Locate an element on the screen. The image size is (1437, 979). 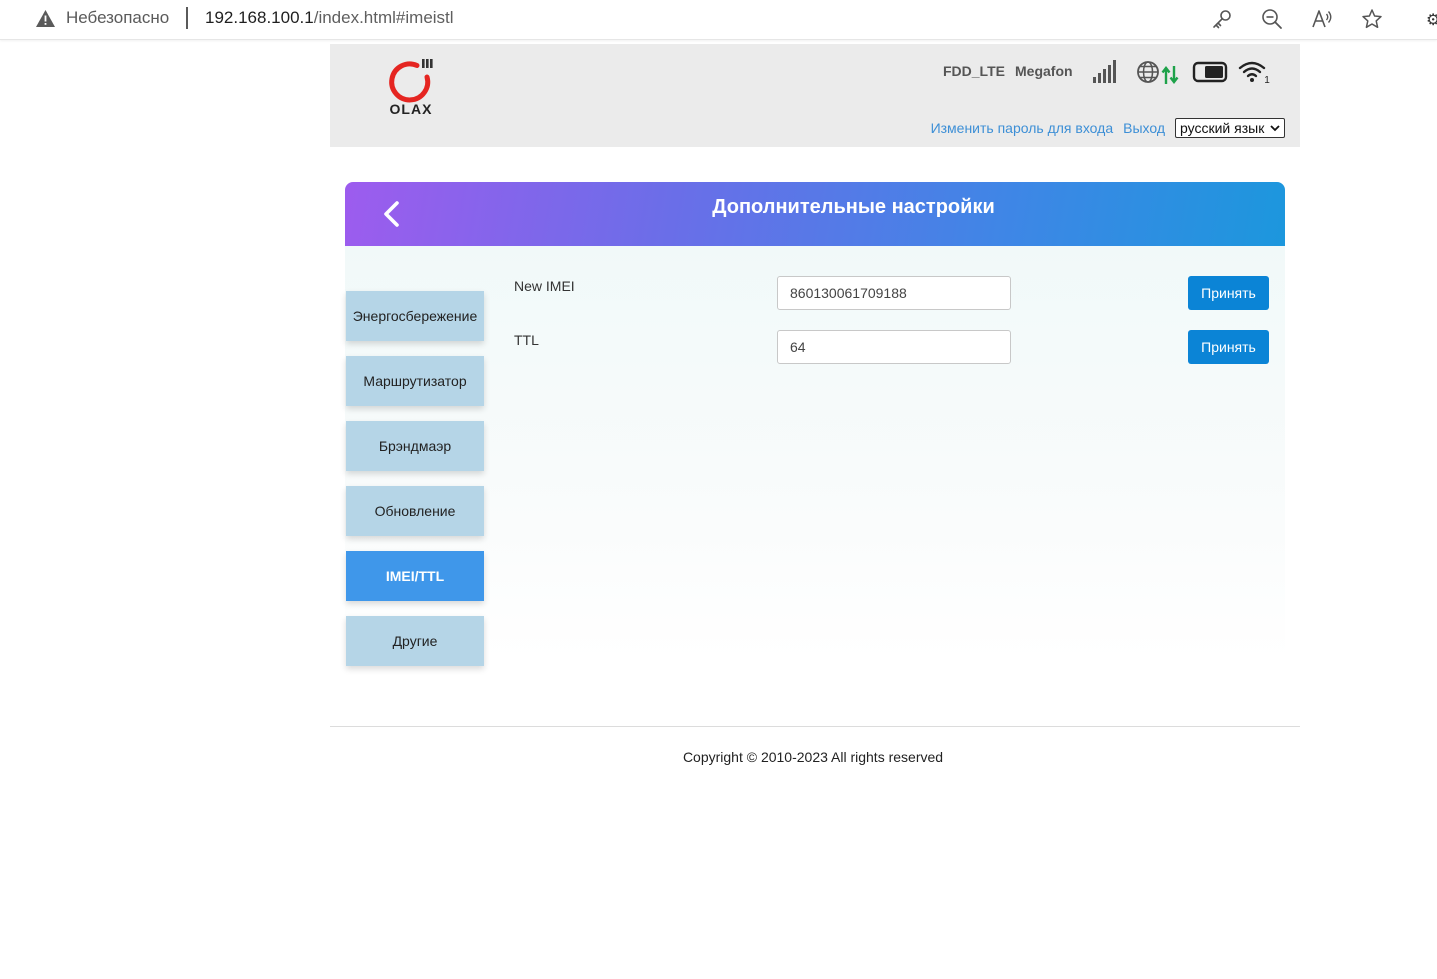
chevron-down-icon is located at coordinates (1275, 128).